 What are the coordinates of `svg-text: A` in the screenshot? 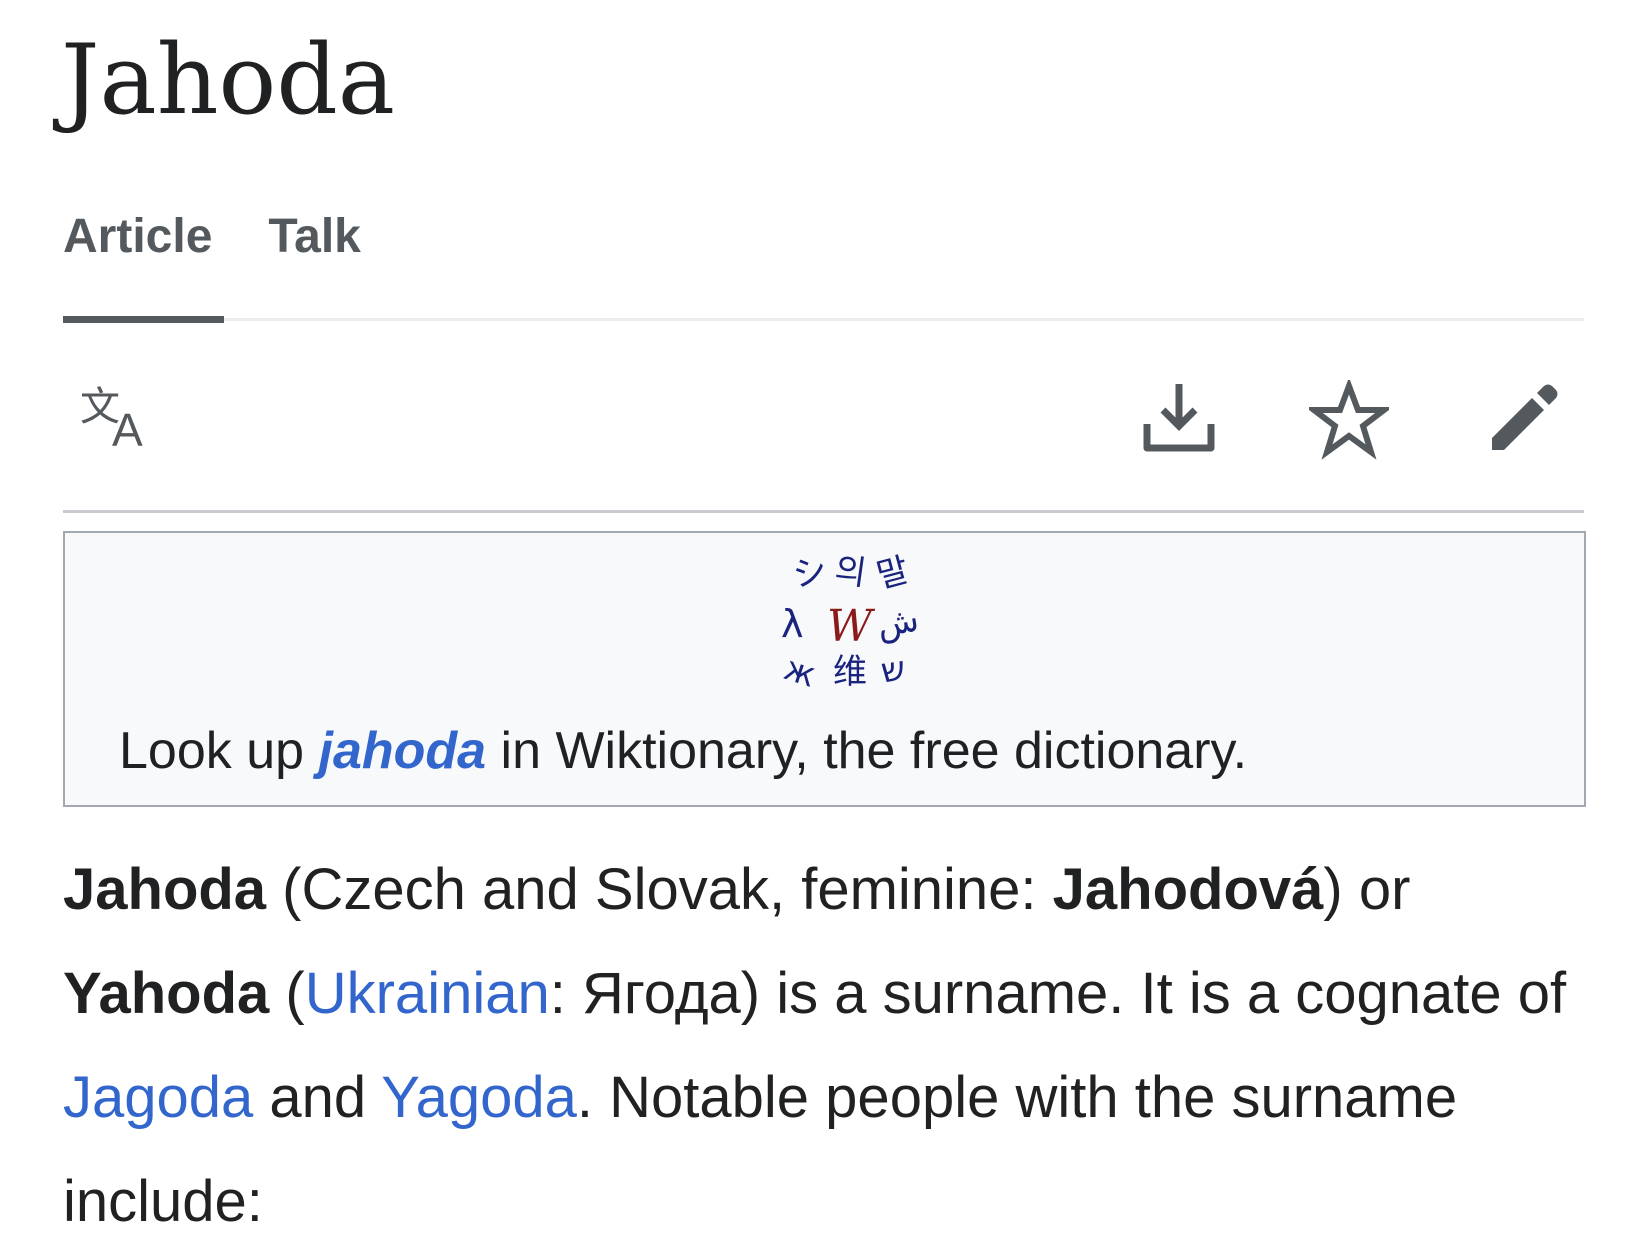 It's located at (127, 430).